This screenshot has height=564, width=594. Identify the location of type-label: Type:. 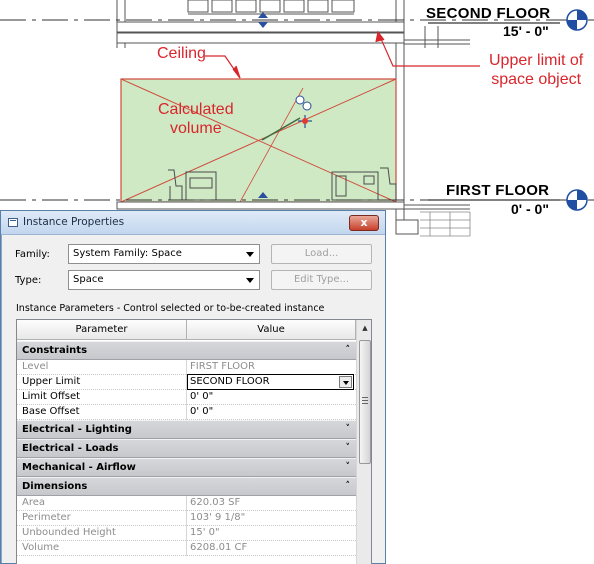
(28, 280).